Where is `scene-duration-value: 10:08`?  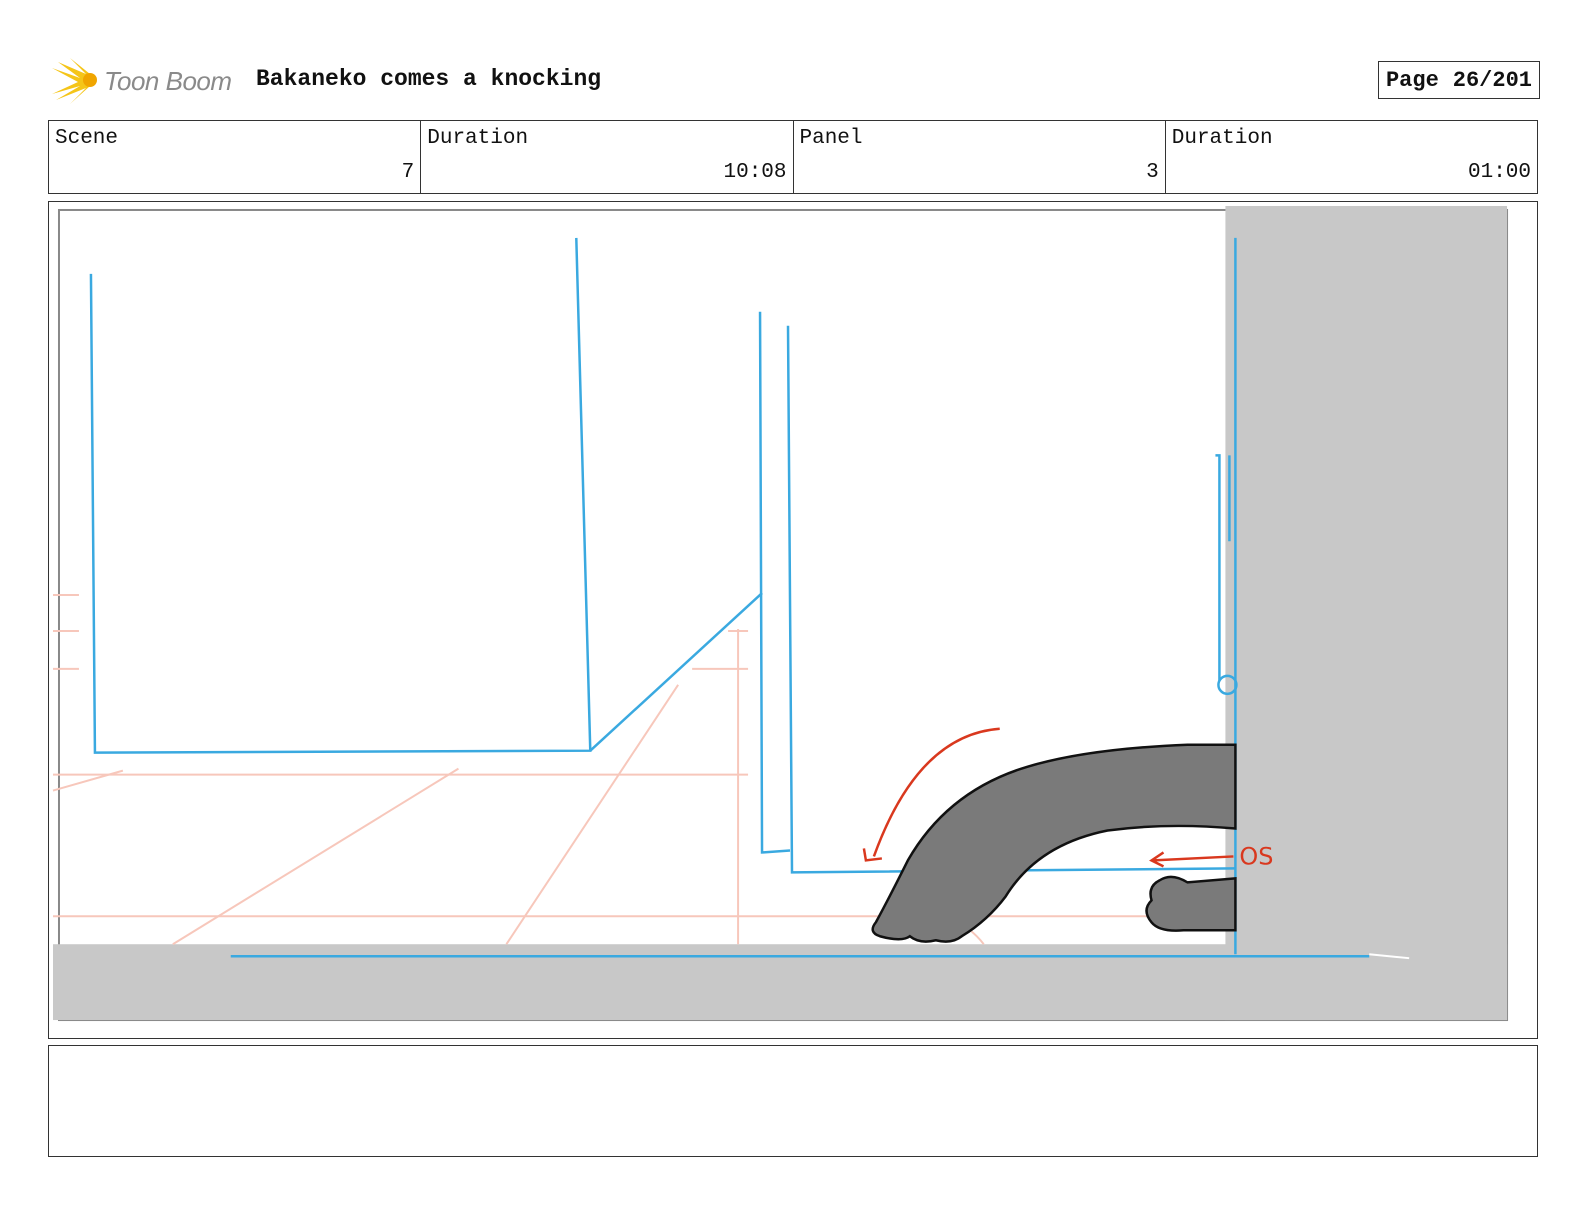 scene-duration-value: 10:08 is located at coordinates (755, 172).